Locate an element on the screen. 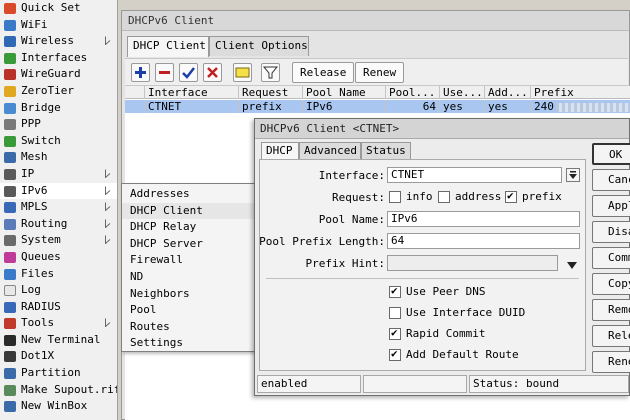 Image resolution: width=630 pixels, height=420 pixels. sidebar-item-ppp: PPP is located at coordinates (58, 124).